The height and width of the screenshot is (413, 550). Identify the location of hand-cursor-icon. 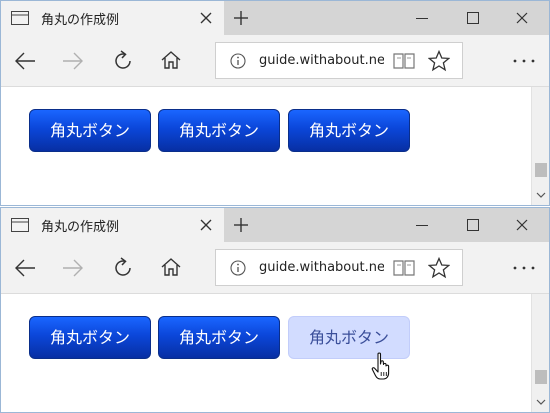
(380, 366).